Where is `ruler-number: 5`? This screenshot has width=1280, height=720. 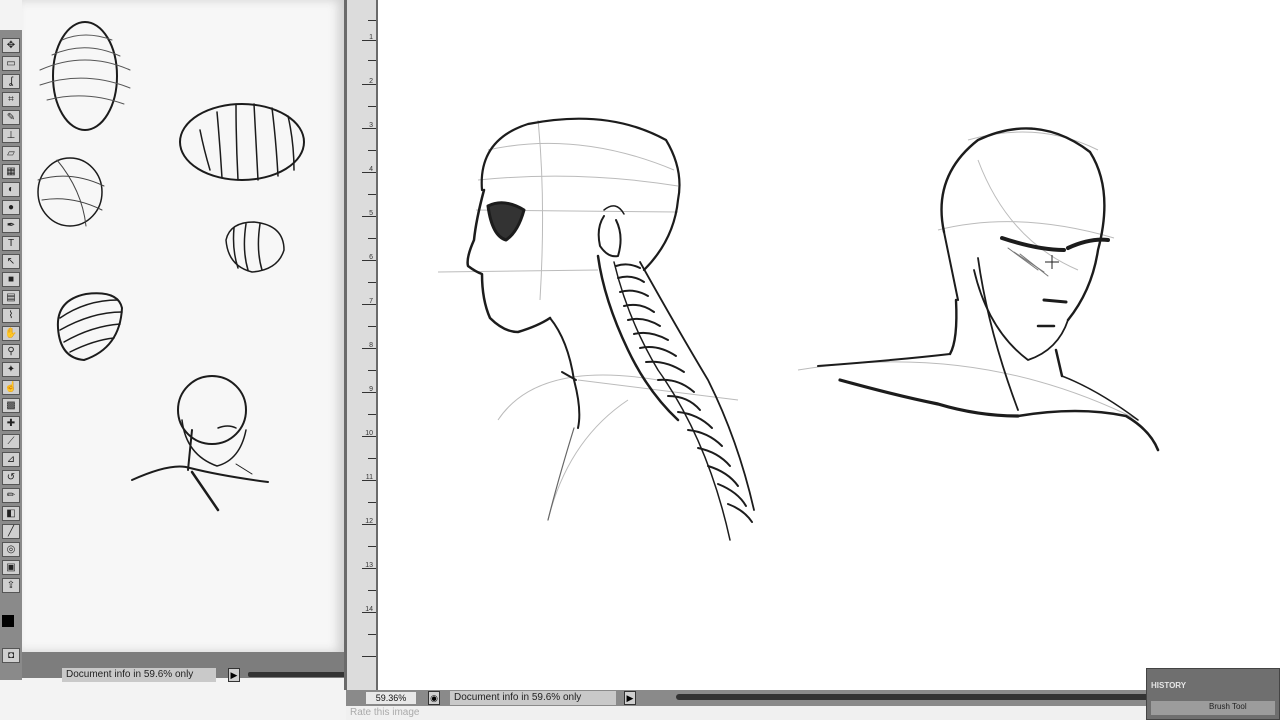
ruler-number: 5 is located at coordinates (371, 213).